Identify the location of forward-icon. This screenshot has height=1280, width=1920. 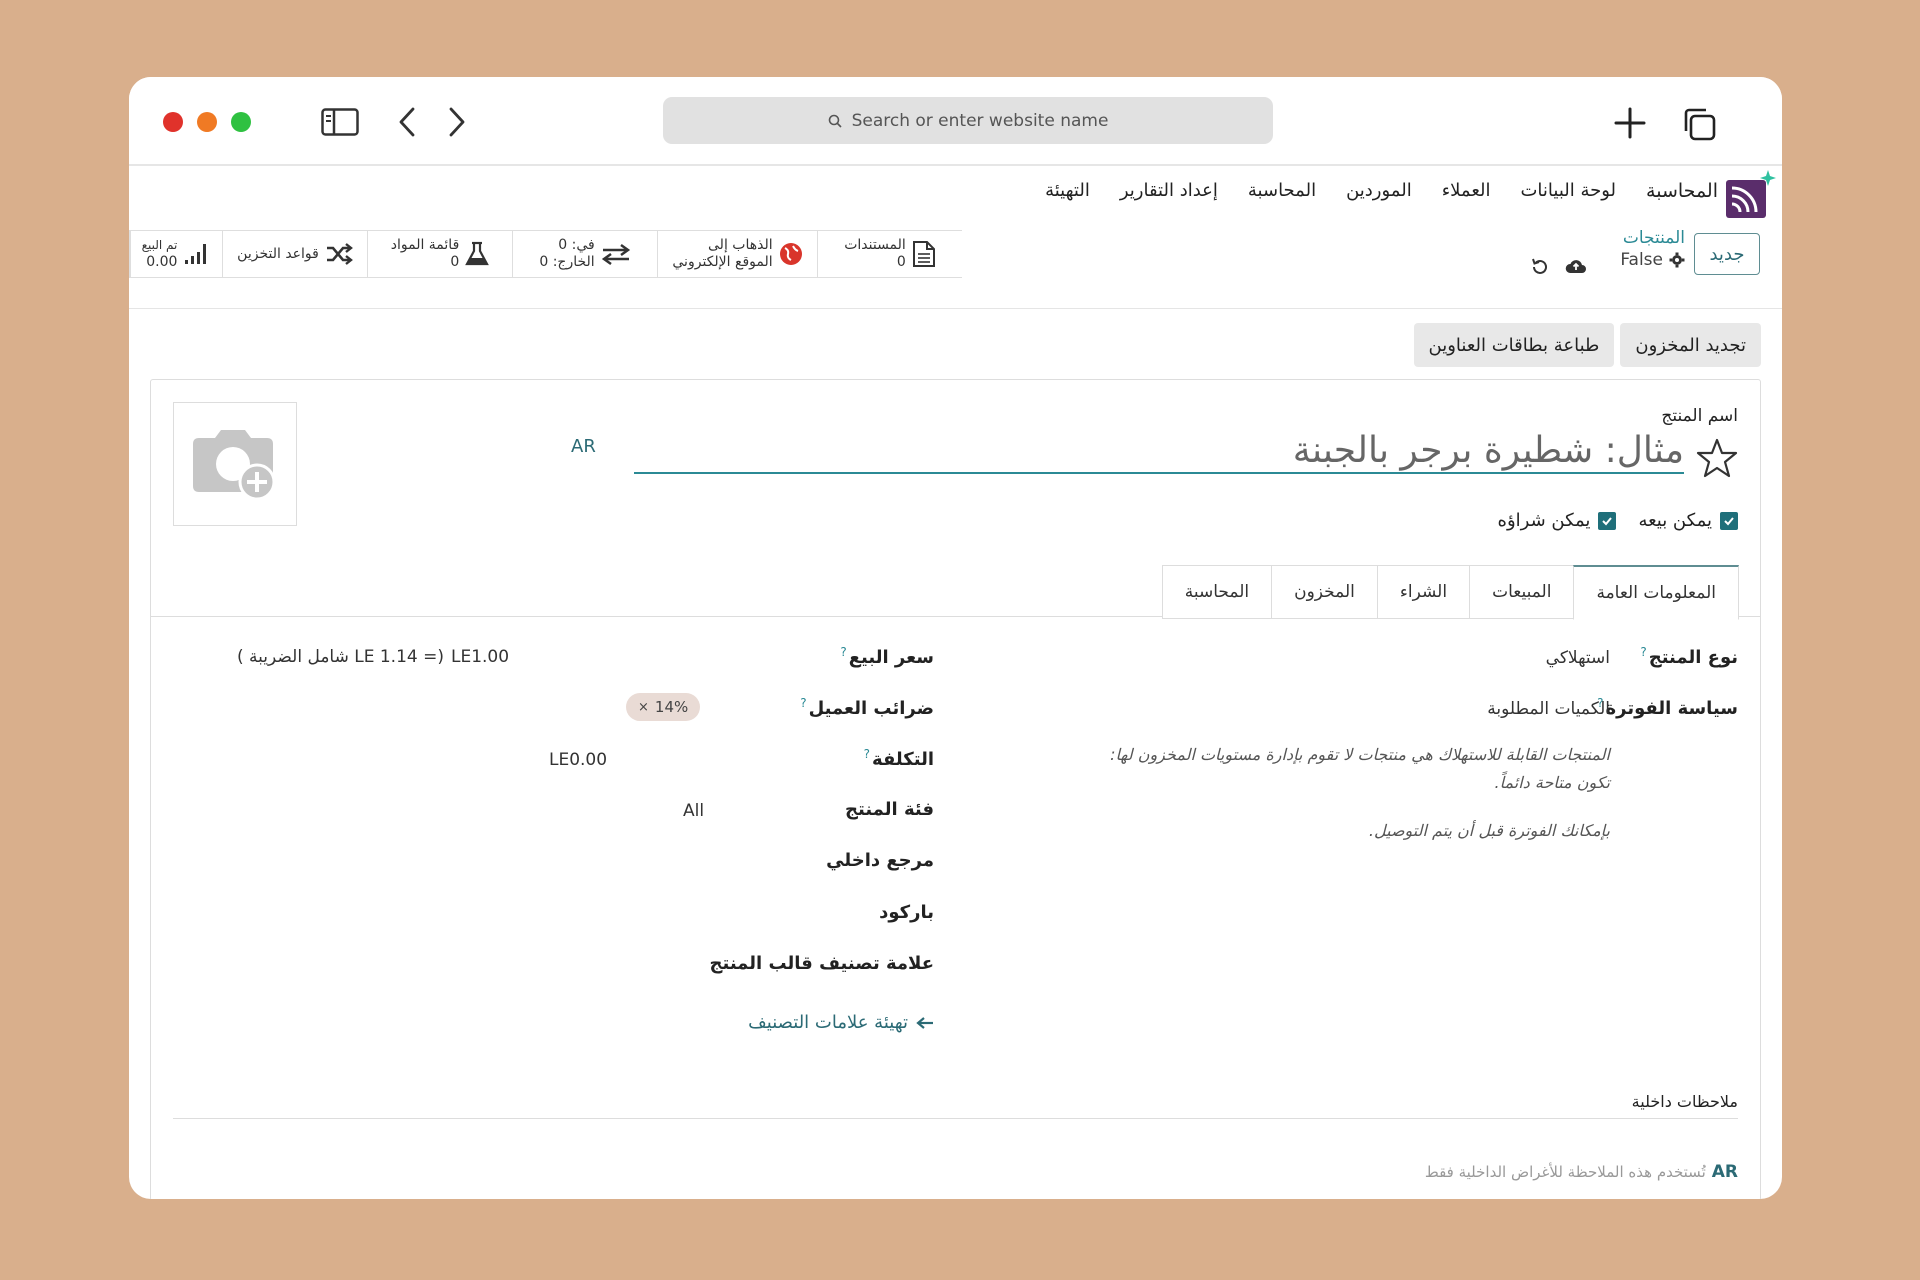
(457, 122).